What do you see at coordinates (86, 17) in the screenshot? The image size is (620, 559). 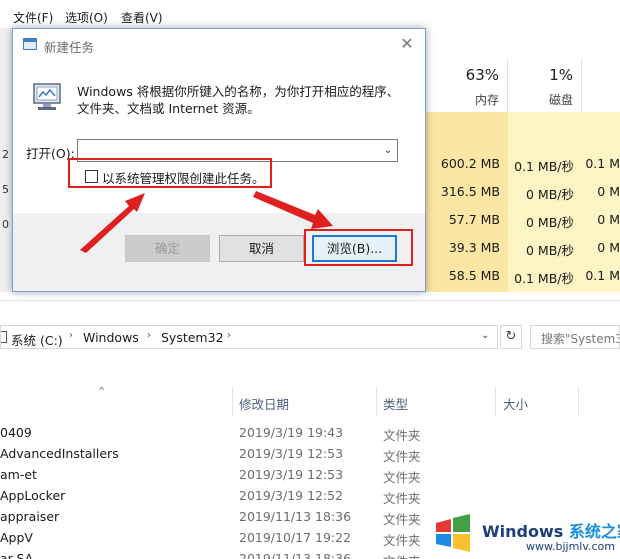 I see `menu-options: 选项(O)` at bounding box center [86, 17].